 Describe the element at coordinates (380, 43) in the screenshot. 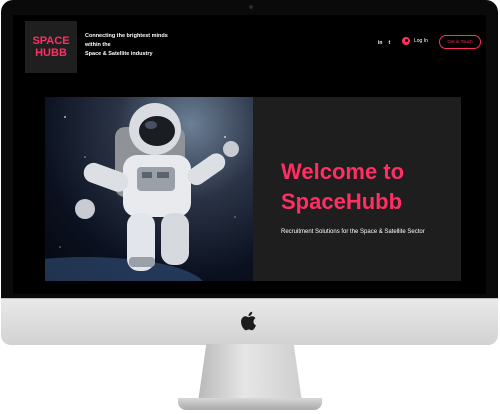

I see `linkedin-icon: in` at that location.